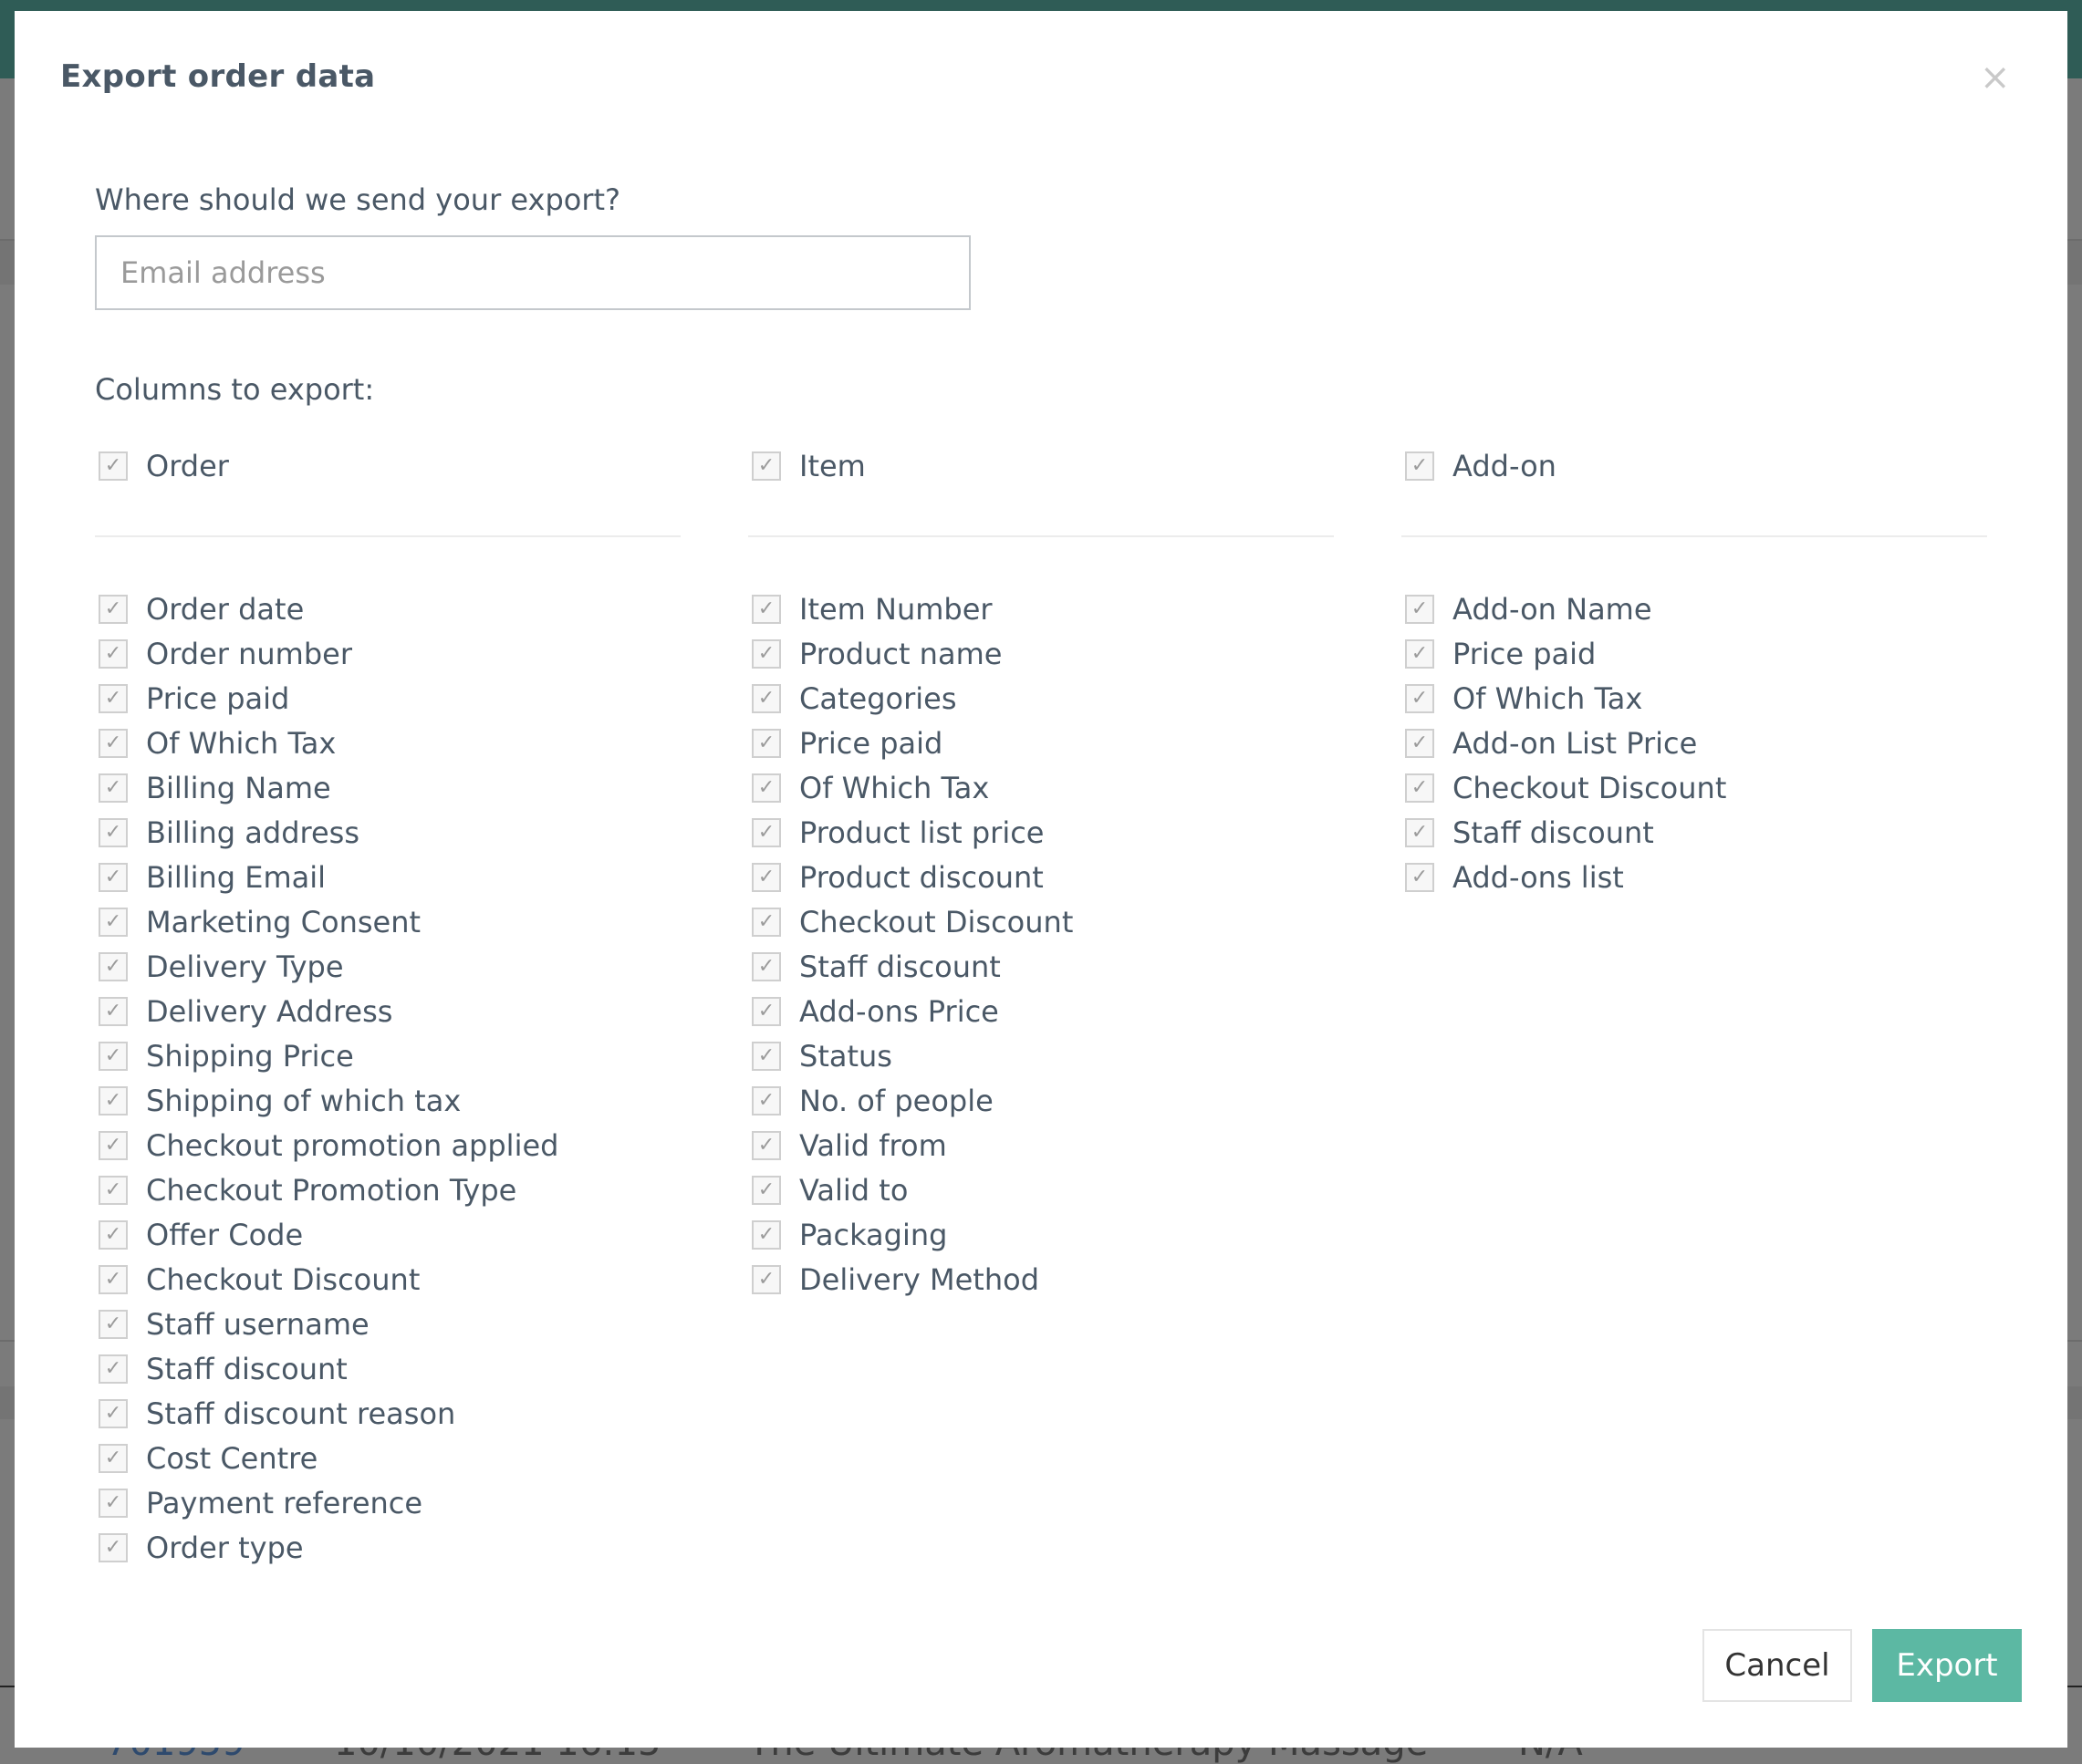  What do you see at coordinates (1947, 1665) in the screenshot?
I see `export-button: Export` at bounding box center [1947, 1665].